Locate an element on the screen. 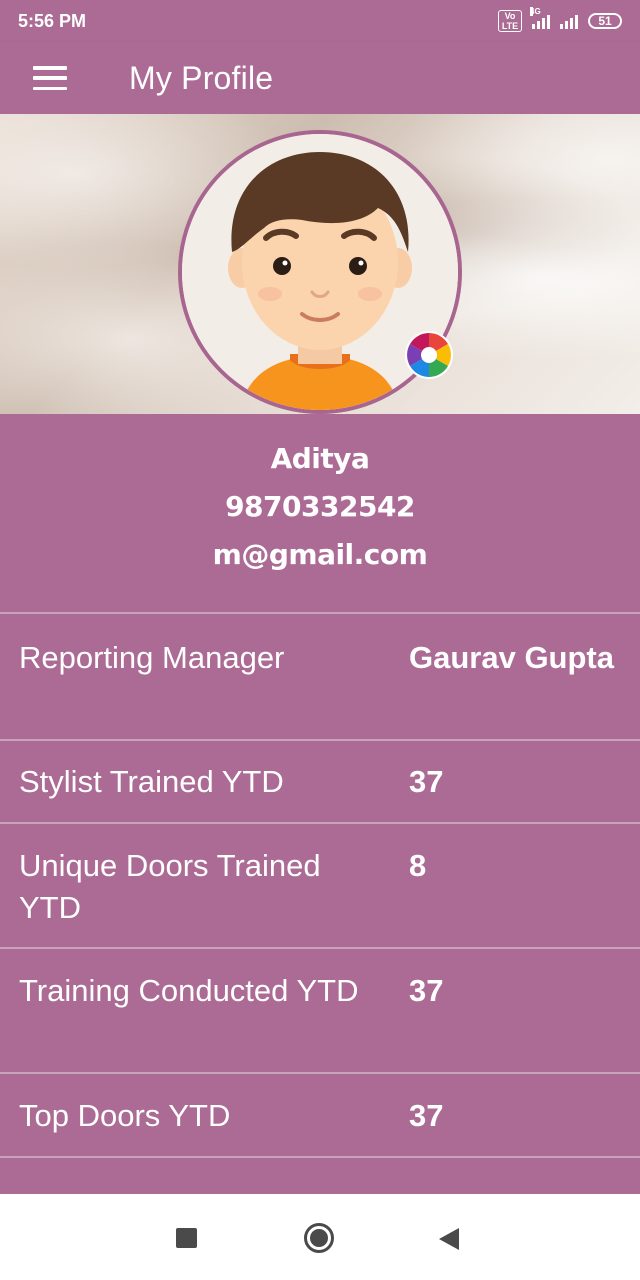 Image resolution: width=640 pixels, height=1280 pixels. detail-value: 8 is located at coordinates (418, 865).